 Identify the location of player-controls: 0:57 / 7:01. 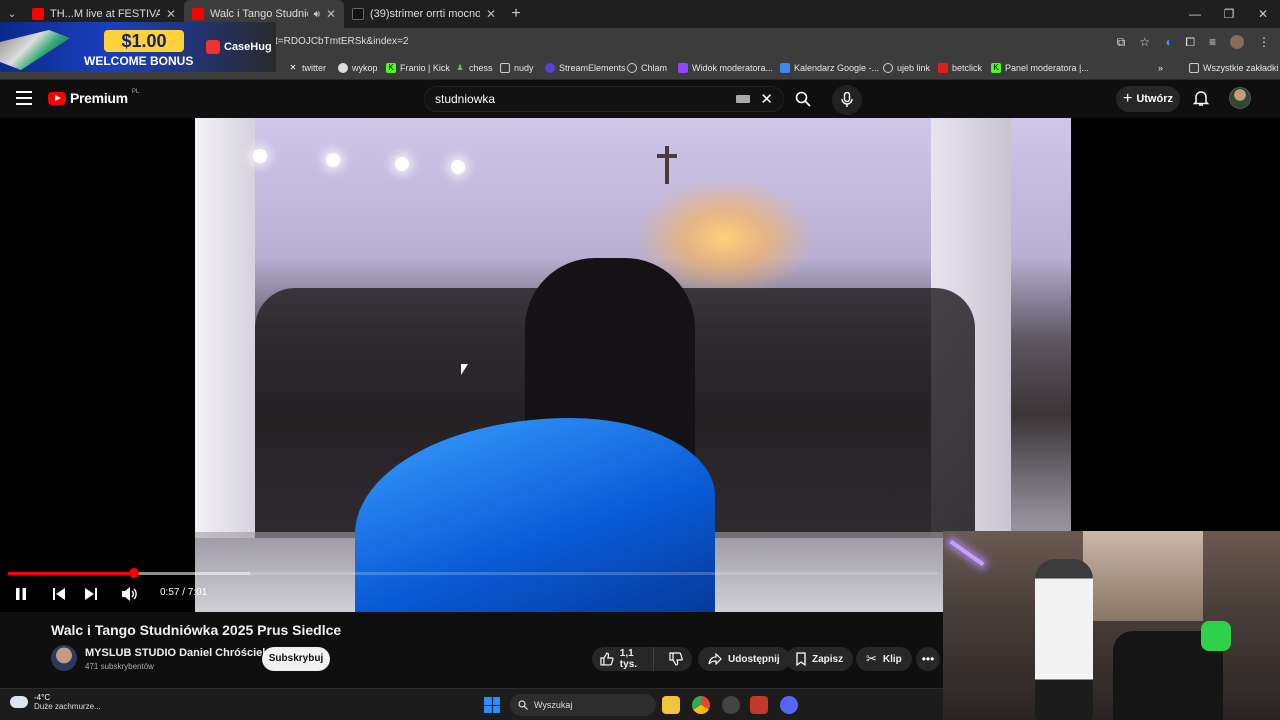
(470, 594).